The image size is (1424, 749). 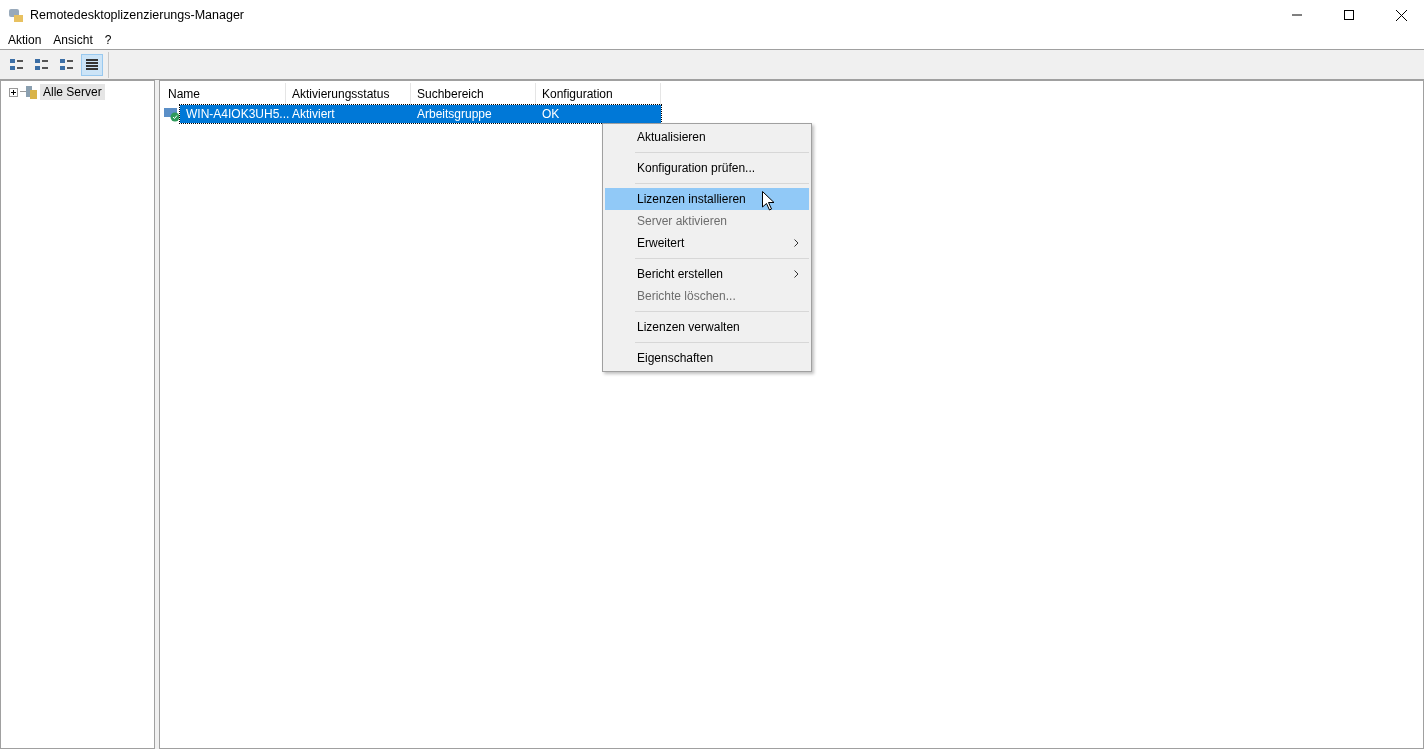 I want to click on server-check-icon, so click(x=172, y=114).